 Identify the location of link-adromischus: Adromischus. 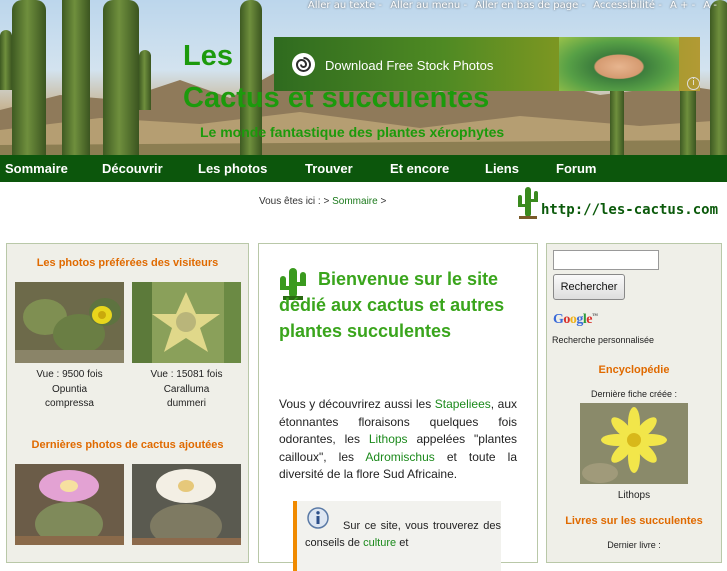
(399, 457).